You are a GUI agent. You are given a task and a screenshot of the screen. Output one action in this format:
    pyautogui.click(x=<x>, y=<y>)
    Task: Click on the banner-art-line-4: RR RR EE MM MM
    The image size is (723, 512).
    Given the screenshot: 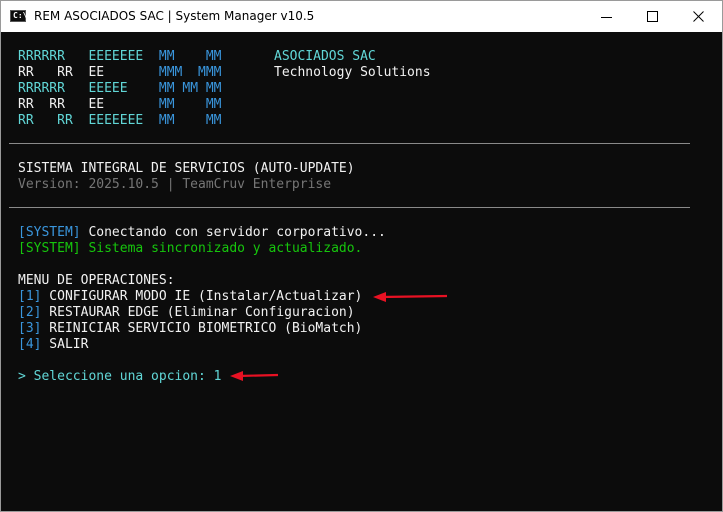 What is the action you would take?
    pyautogui.click(x=120, y=105)
    